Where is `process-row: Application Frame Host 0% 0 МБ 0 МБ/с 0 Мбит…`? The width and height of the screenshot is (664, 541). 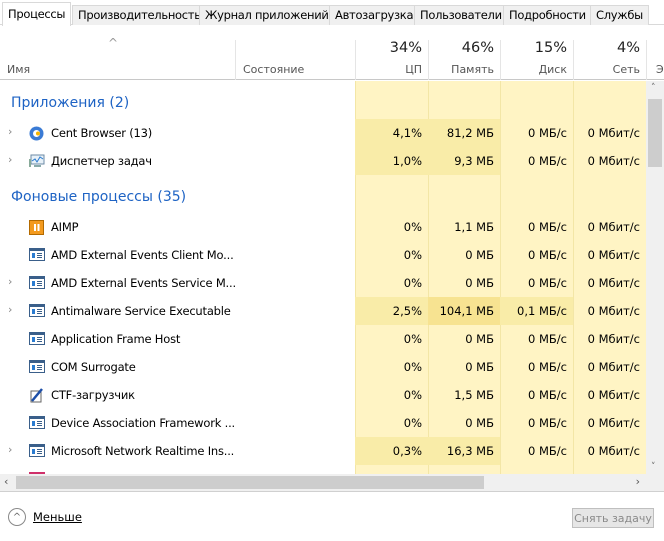 process-row: Application Frame Host 0% 0 МБ 0 МБ/с 0 Мбит… is located at coordinates (323, 339).